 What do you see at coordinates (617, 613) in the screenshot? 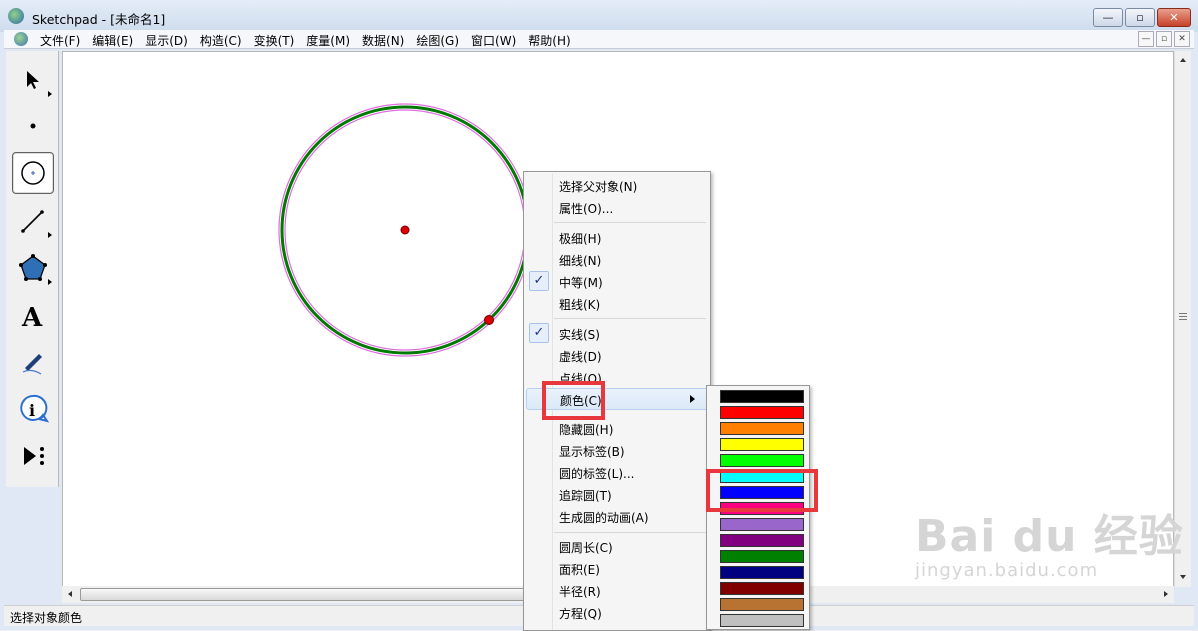
I see `menu-equation: 方程(Q)` at bounding box center [617, 613].